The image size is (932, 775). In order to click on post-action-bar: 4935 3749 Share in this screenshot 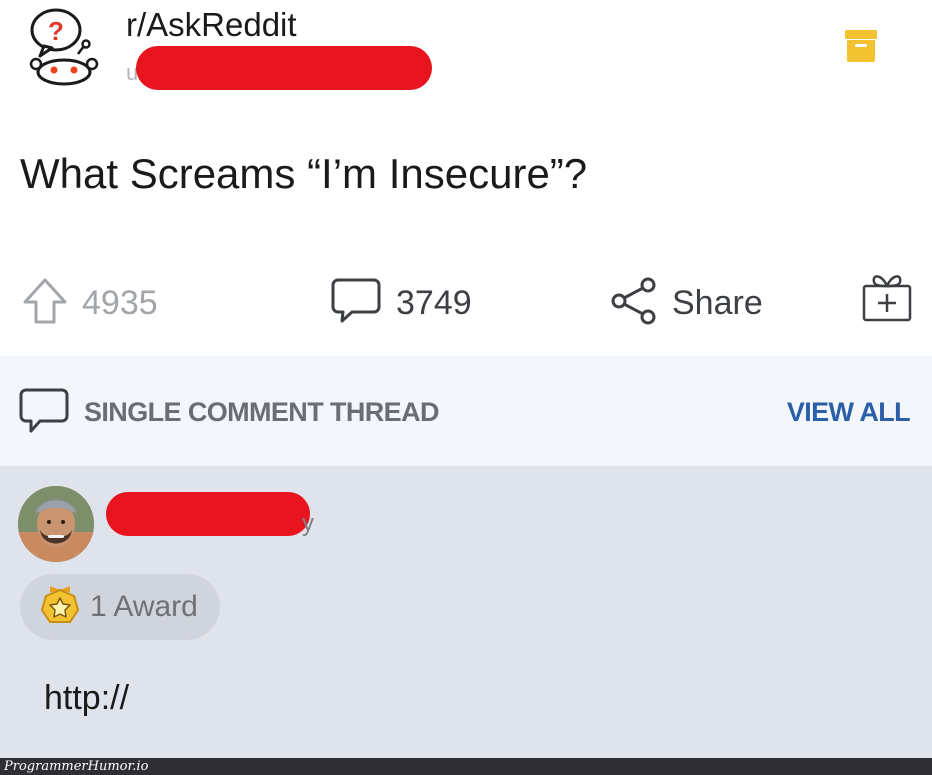, I will do `click(466, 305)`.